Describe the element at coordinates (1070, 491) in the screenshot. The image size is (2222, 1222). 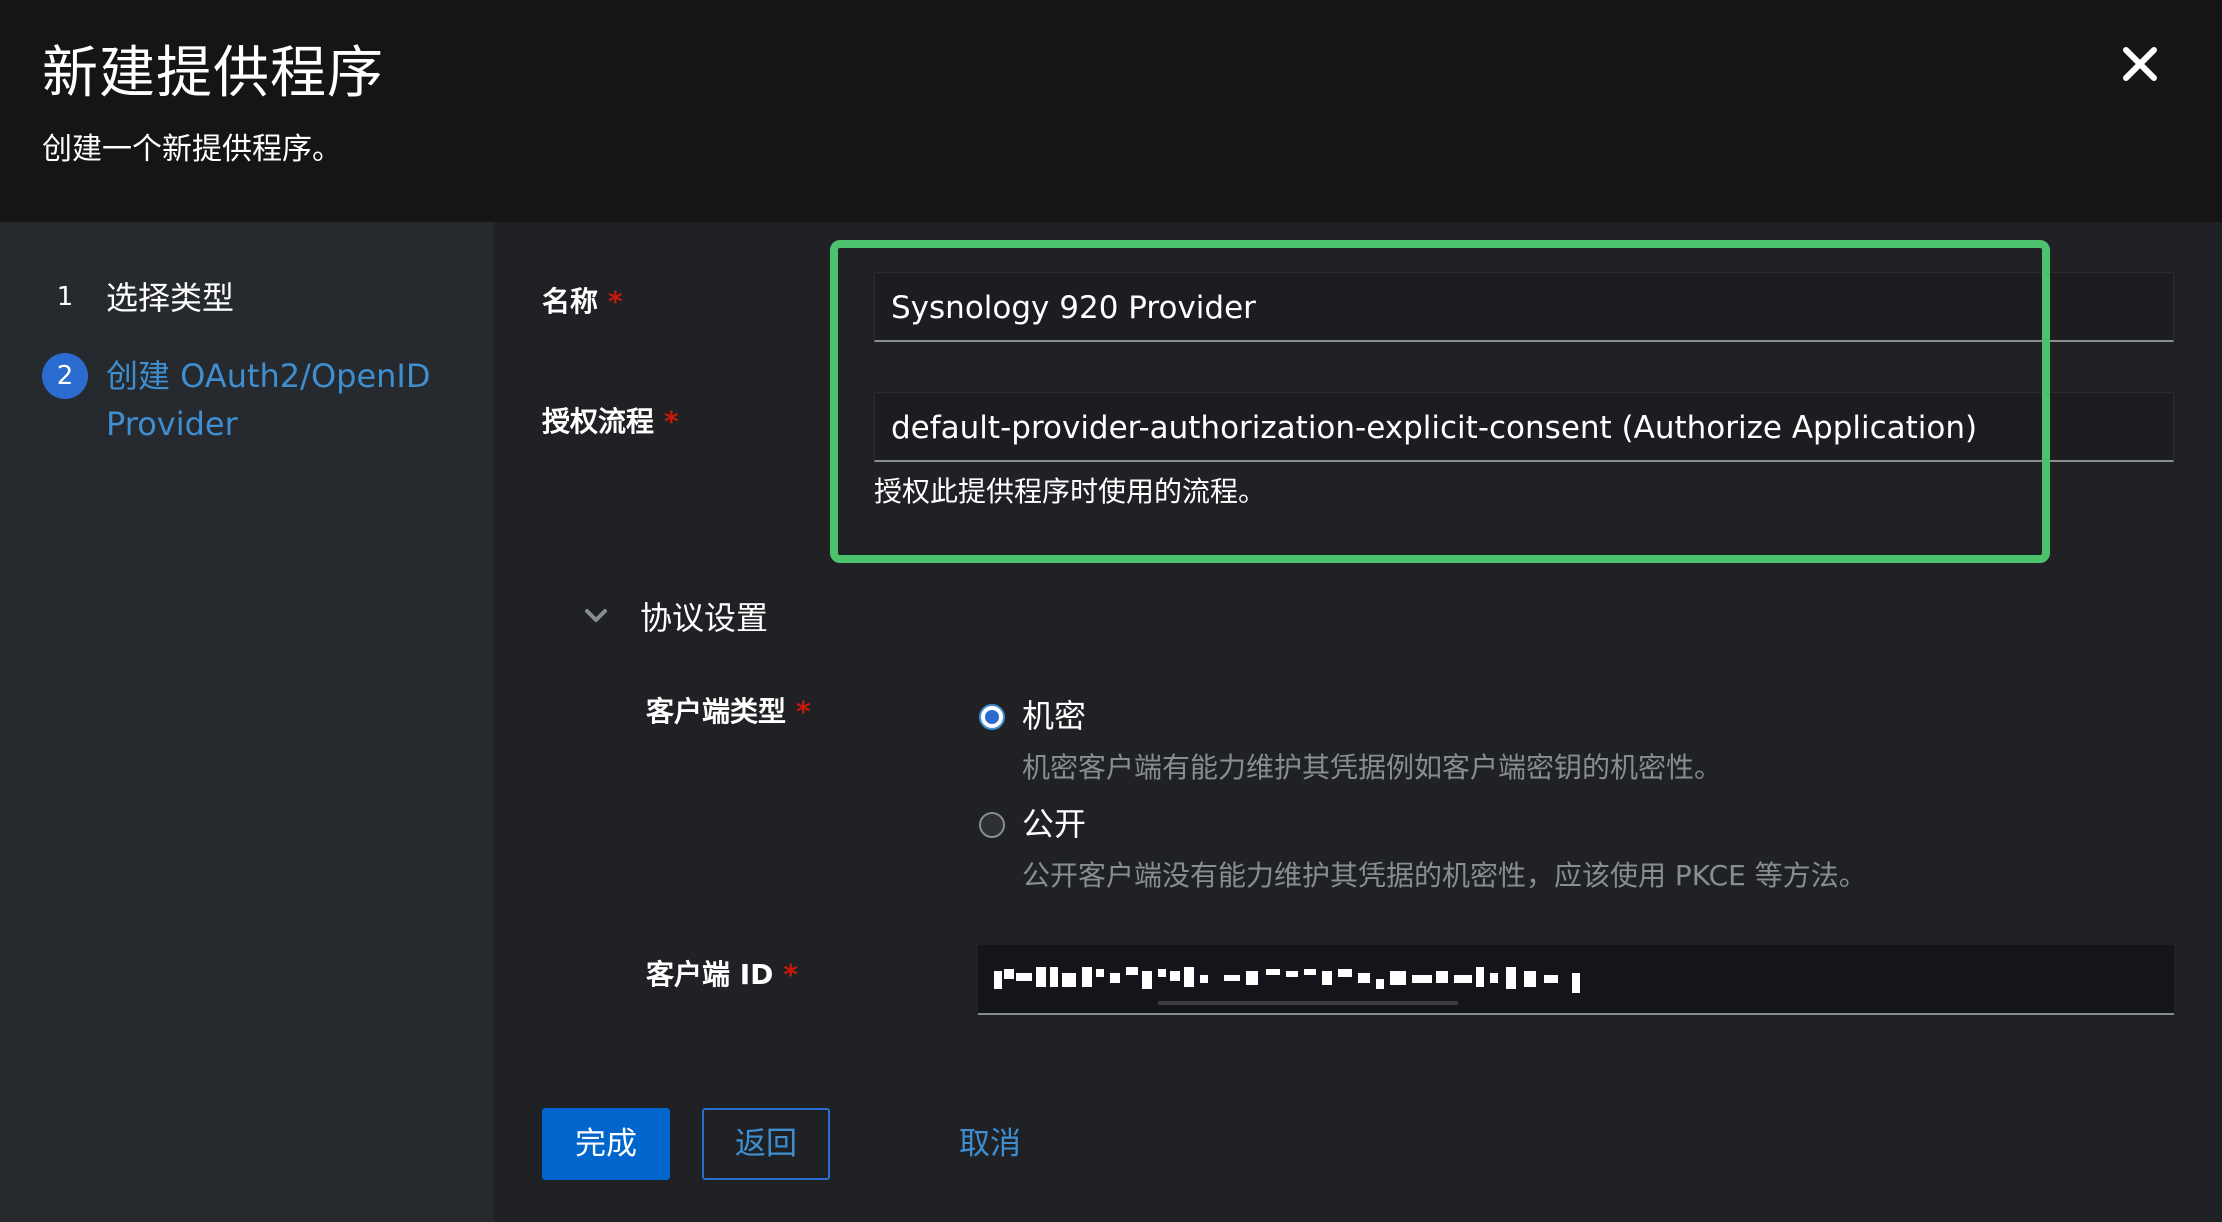
I see `flow-helper-text: 授权此提供程序时使用的流程。` at that location.